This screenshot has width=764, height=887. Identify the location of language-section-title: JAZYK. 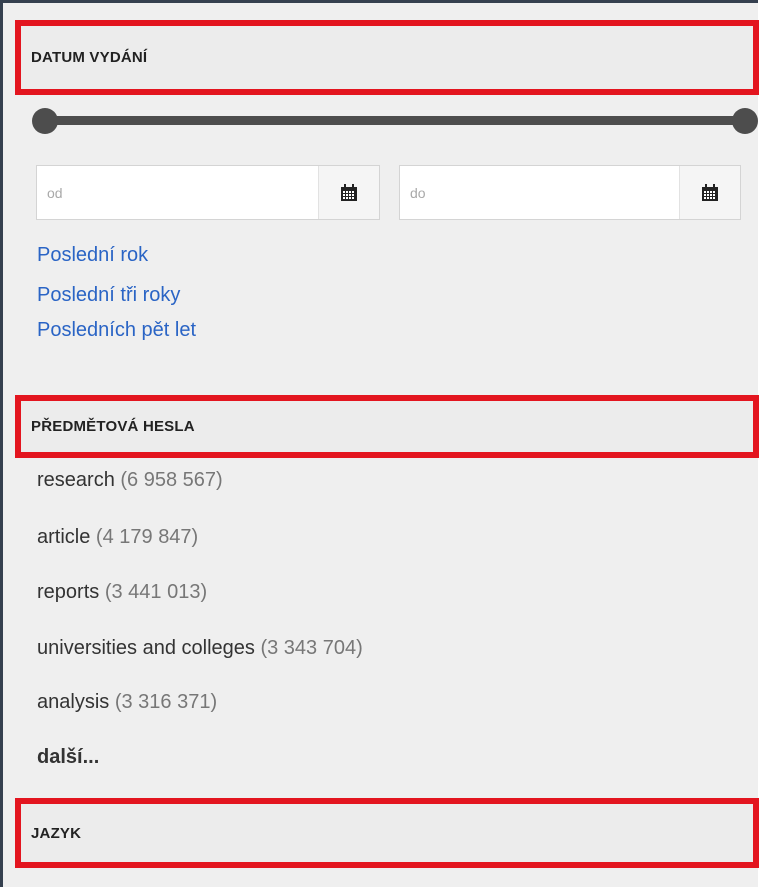
(56, 833).